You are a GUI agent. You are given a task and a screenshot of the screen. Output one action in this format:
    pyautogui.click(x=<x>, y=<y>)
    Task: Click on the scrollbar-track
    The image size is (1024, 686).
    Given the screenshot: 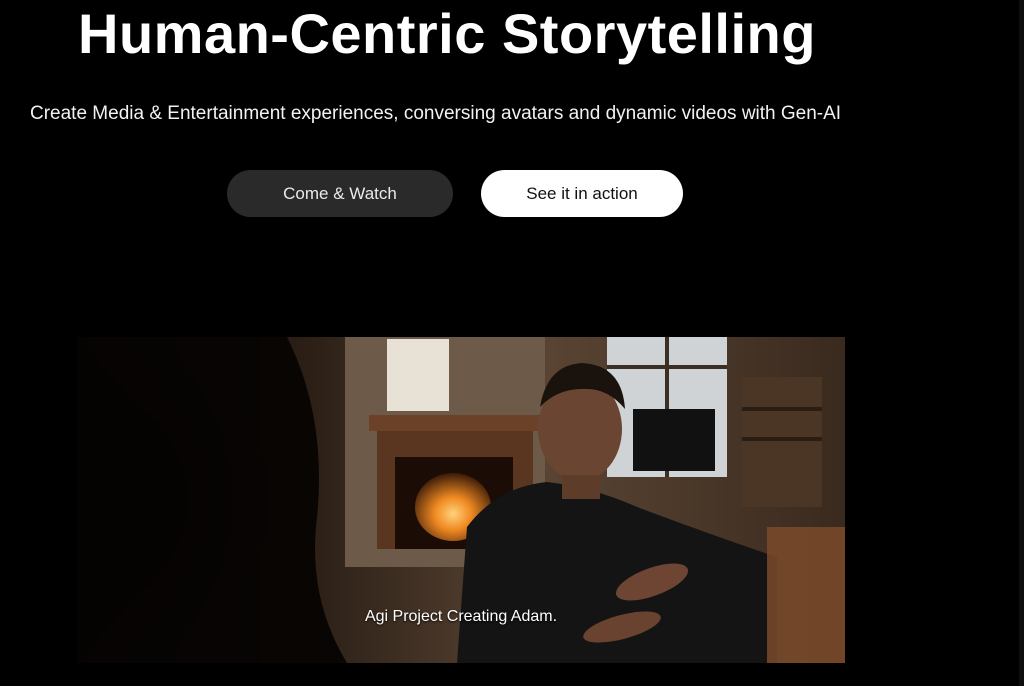 What is the action you would take?
    pyautogui.click(x=1021, y=343)
    